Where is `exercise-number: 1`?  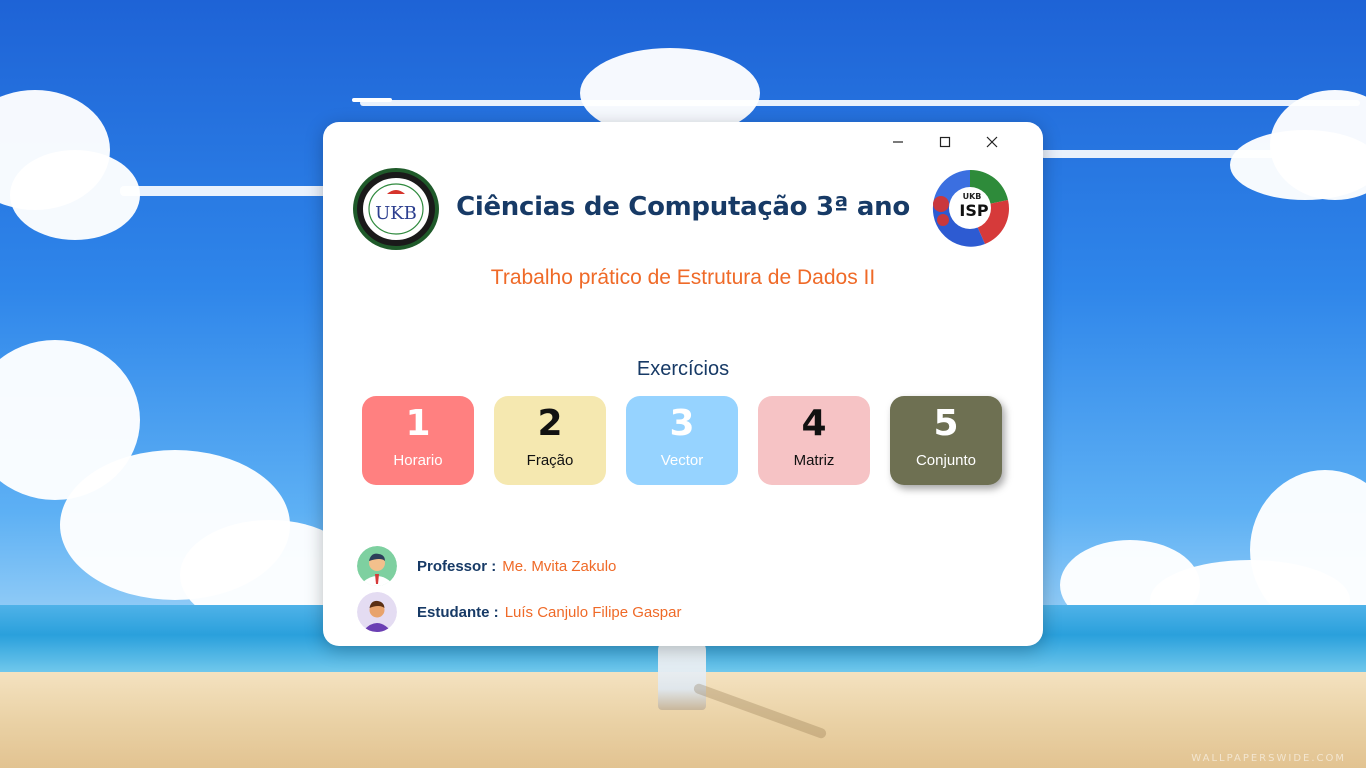 exercise-number: 1 is located at coordinates (418, 423).